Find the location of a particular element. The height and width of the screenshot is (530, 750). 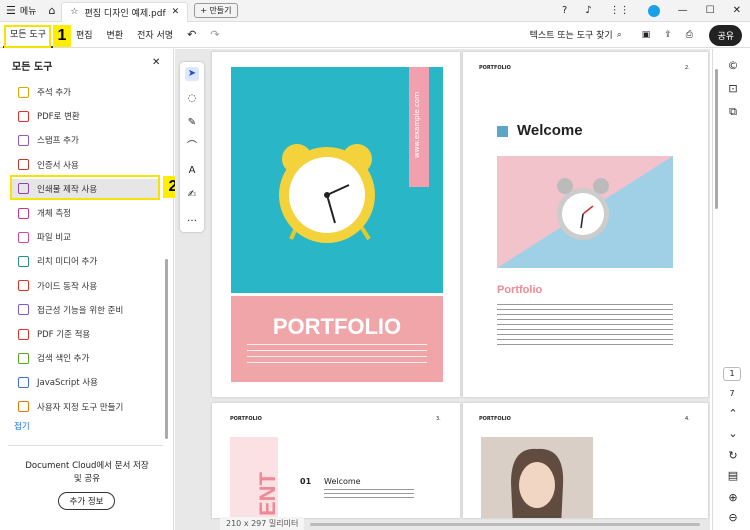

page-current: 1 is located at coordinates (732, 374).